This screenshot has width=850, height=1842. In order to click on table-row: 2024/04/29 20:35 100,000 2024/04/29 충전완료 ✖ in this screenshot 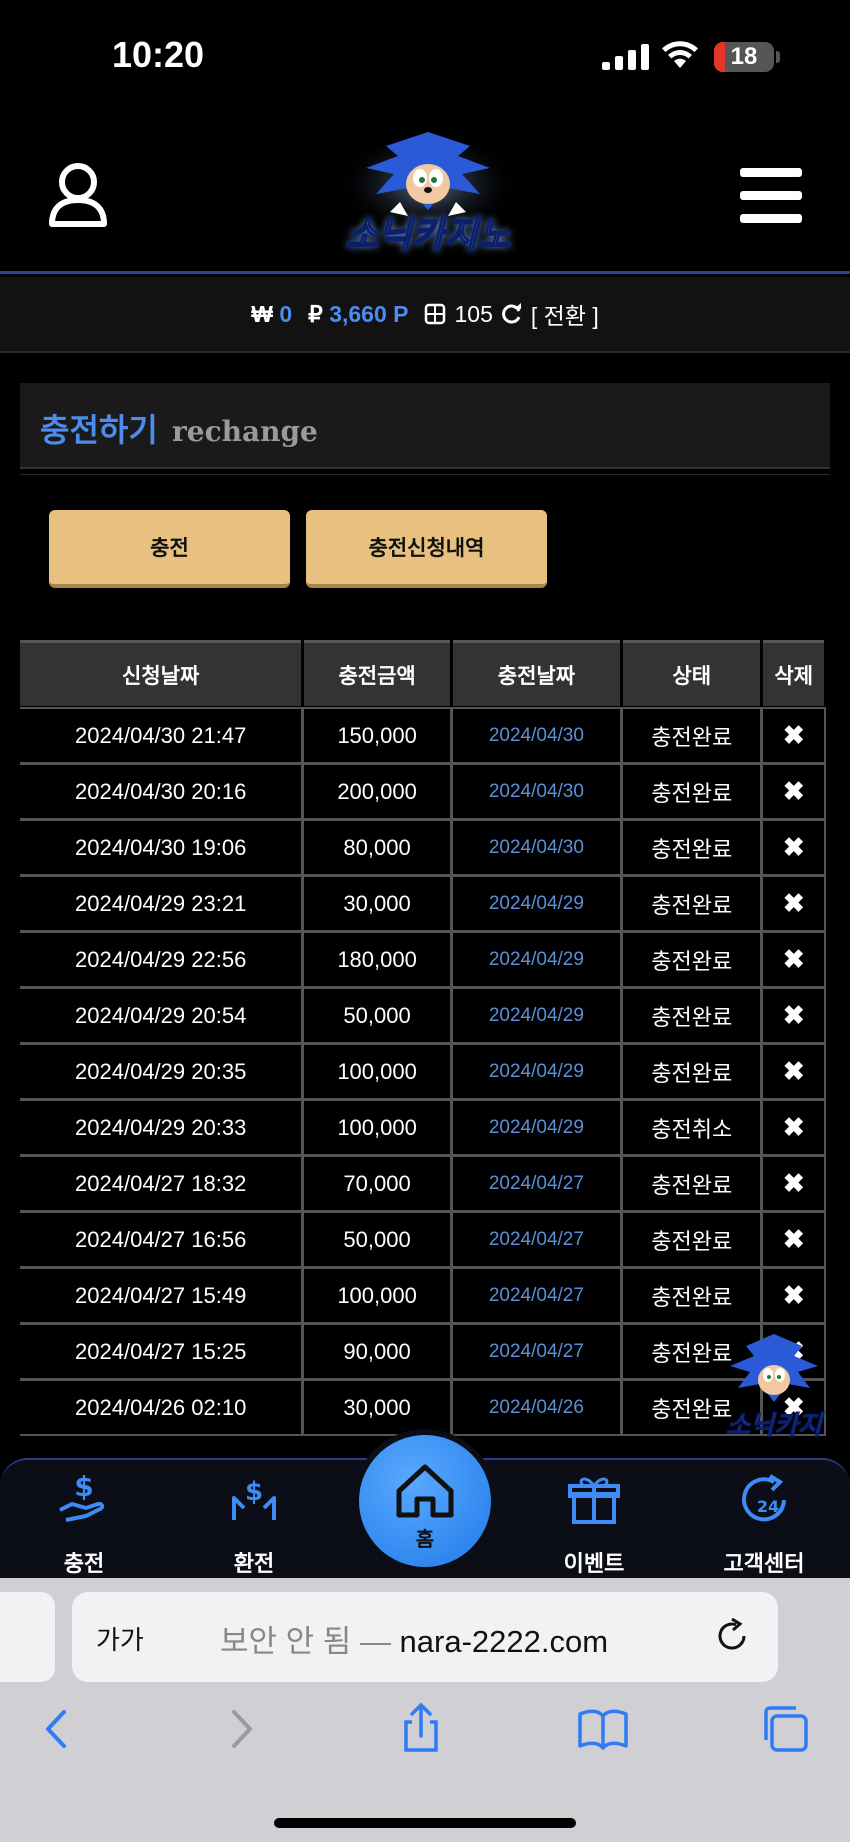, I will do `click(423, 1071)`.